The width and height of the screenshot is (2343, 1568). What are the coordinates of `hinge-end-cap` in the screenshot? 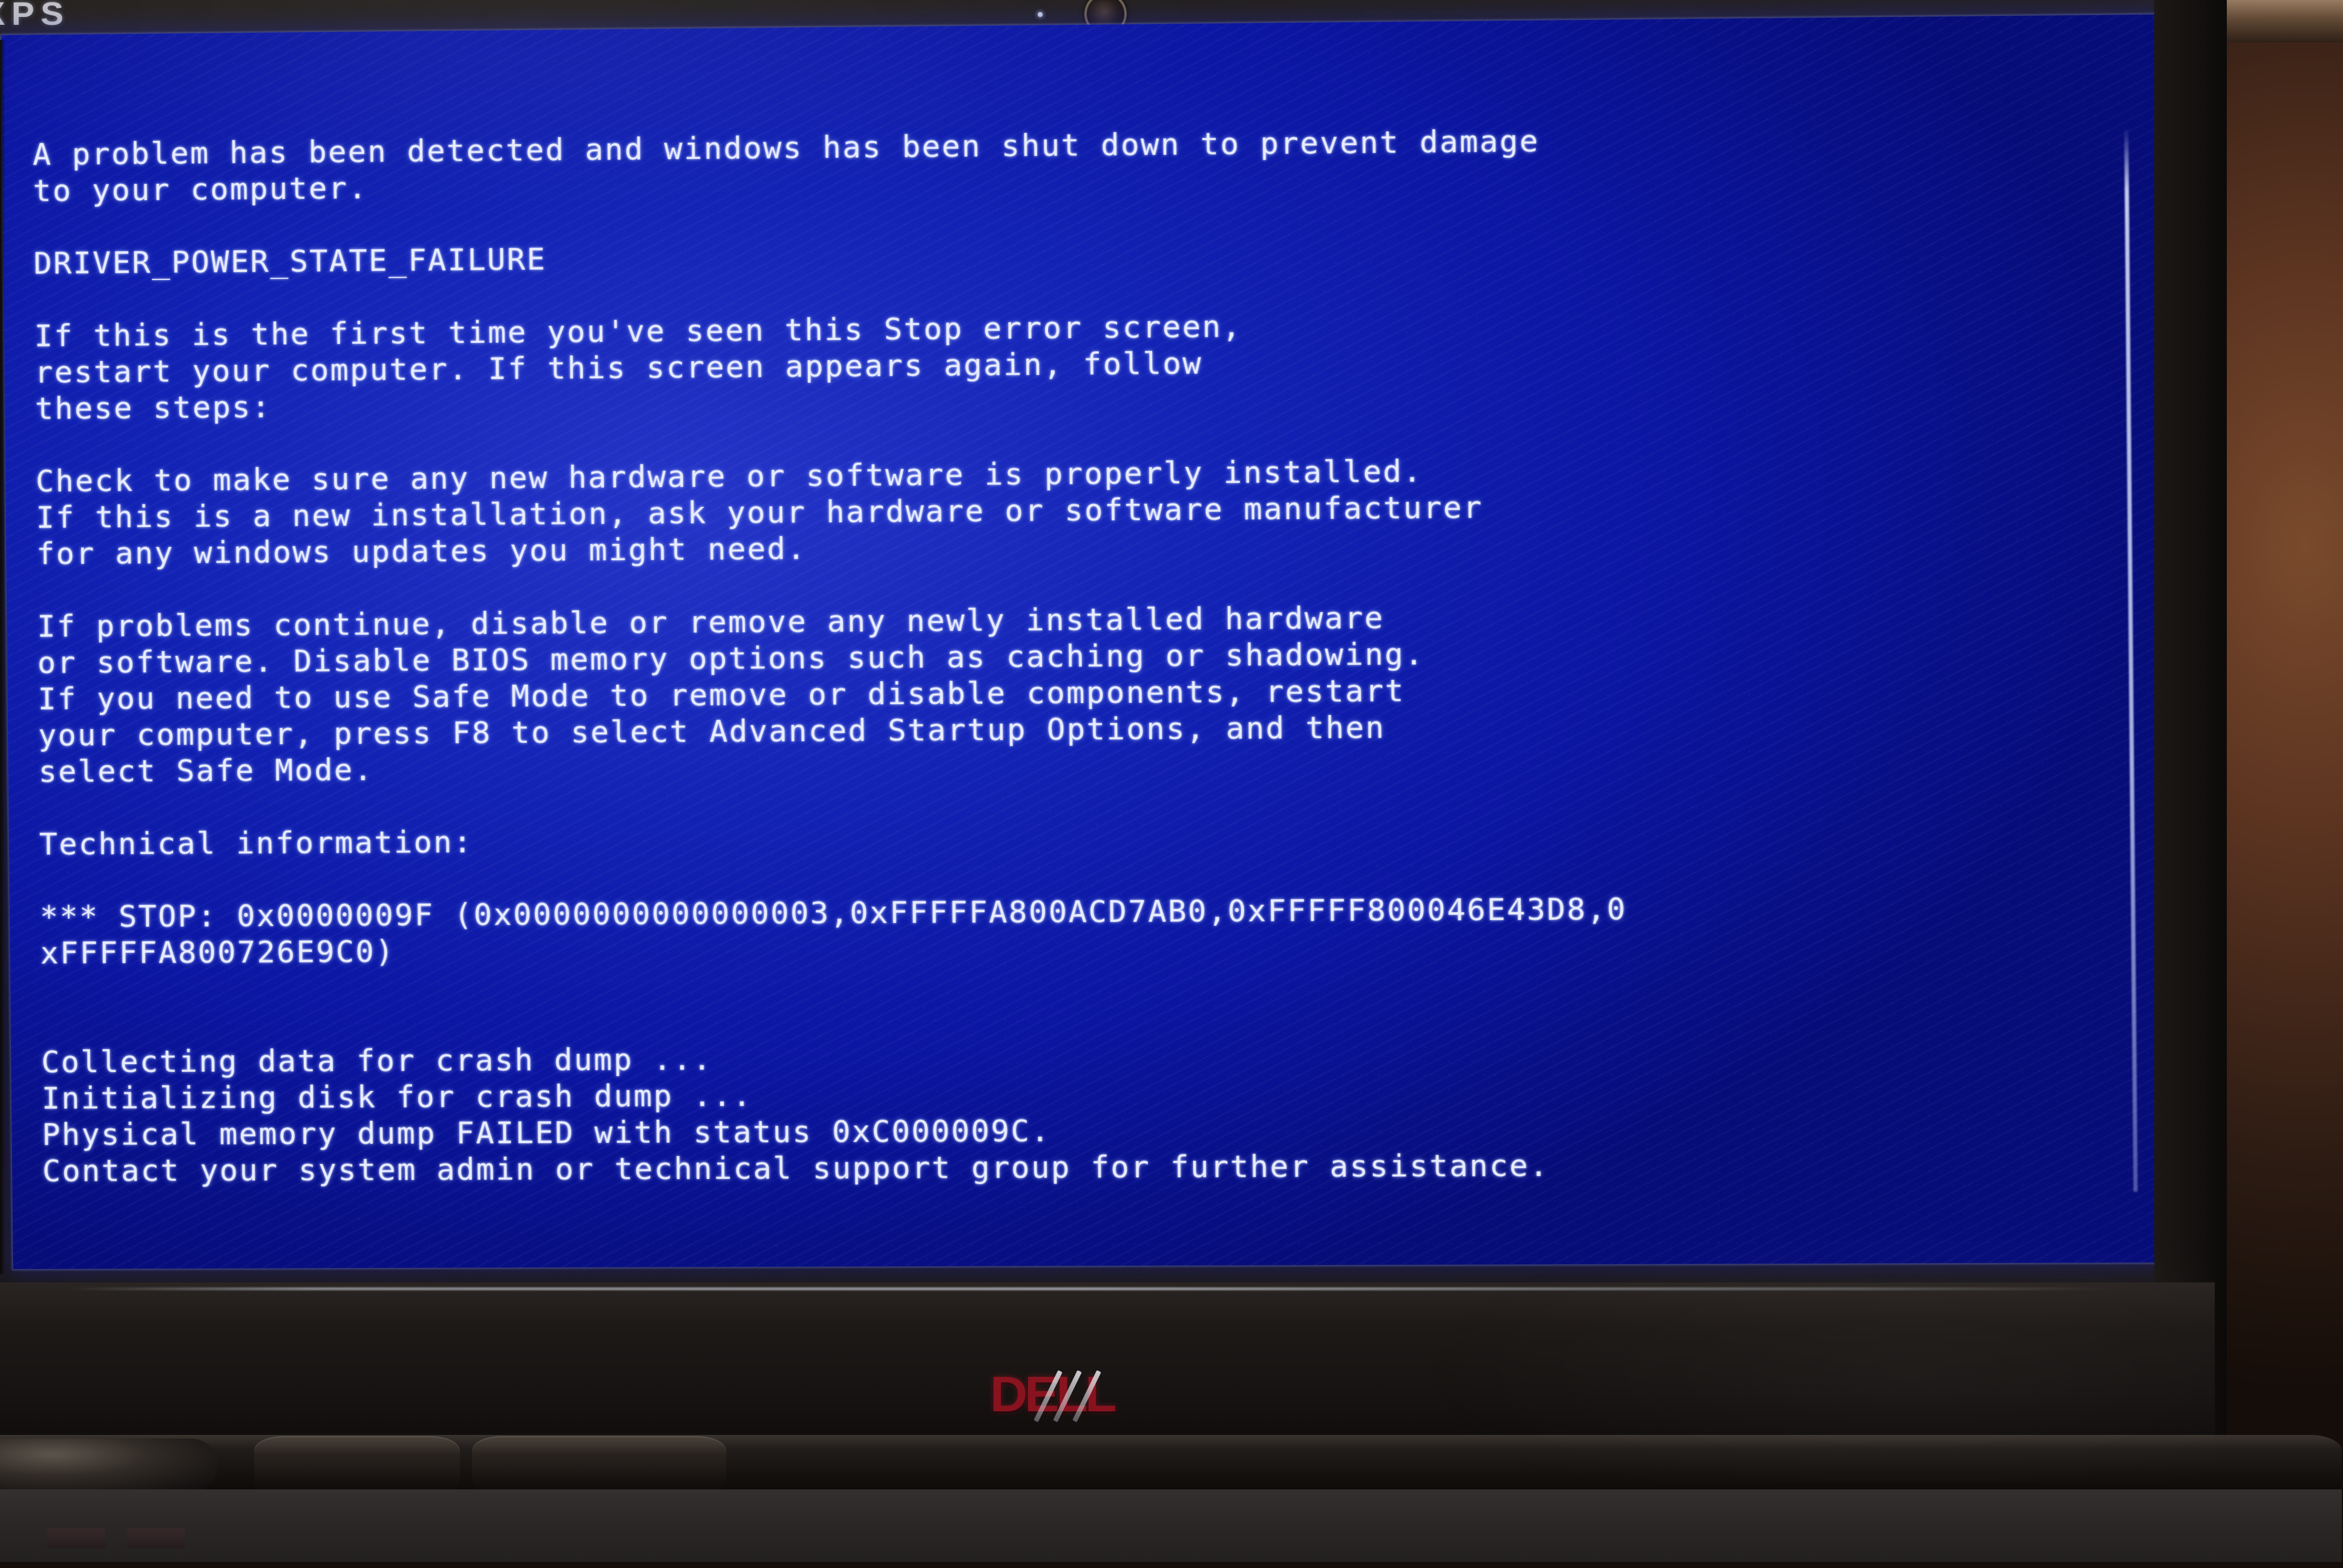 It's located at (109, 1466).